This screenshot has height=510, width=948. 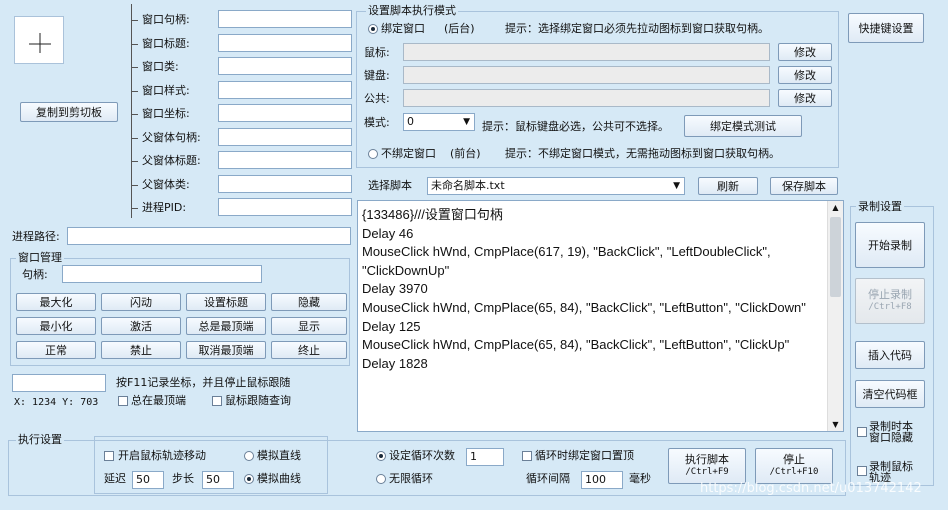 What do you see at coordinates (164, 207) in the screenshot?
I see `info-field-label: 进程PID:` at bounding box center [164, 207].